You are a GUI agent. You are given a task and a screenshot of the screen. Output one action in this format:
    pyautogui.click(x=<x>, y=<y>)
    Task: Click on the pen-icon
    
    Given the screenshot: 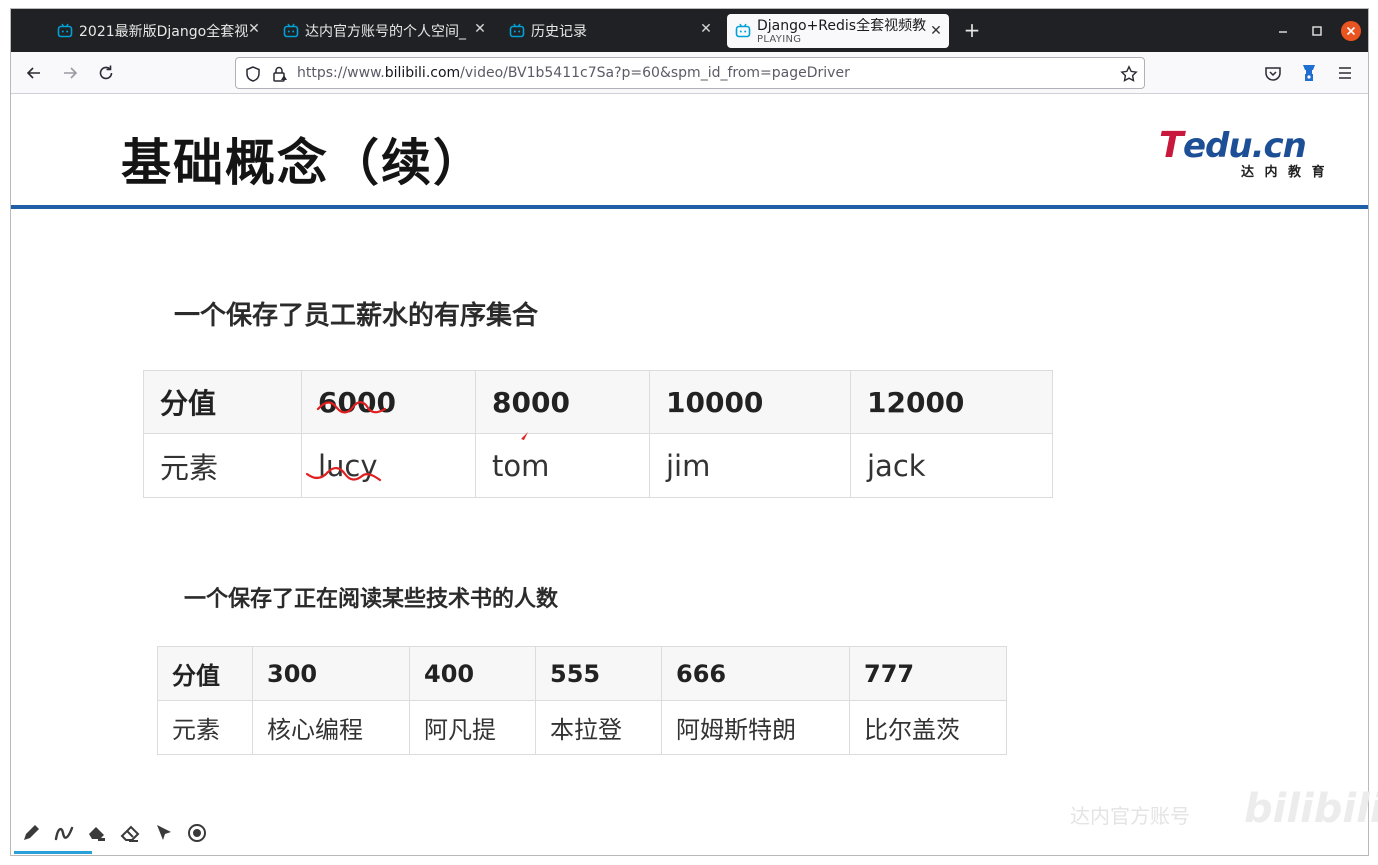 What is the action you would take?
    pyautogui.click(x=31, y=833)
    